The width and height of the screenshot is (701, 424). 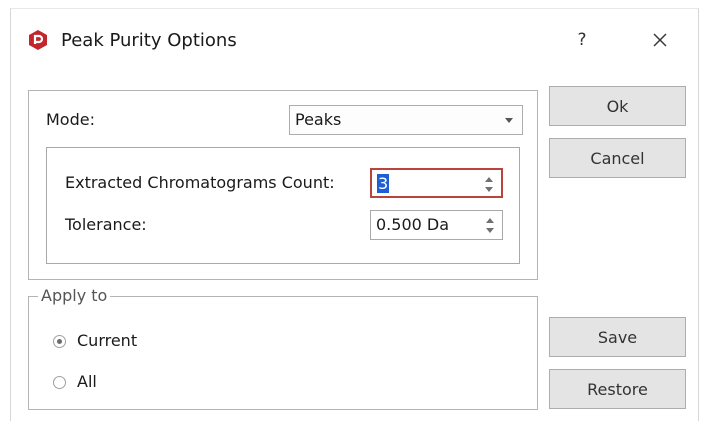 I want to click on mode-select: Peaks, so click(x=406, y=120).